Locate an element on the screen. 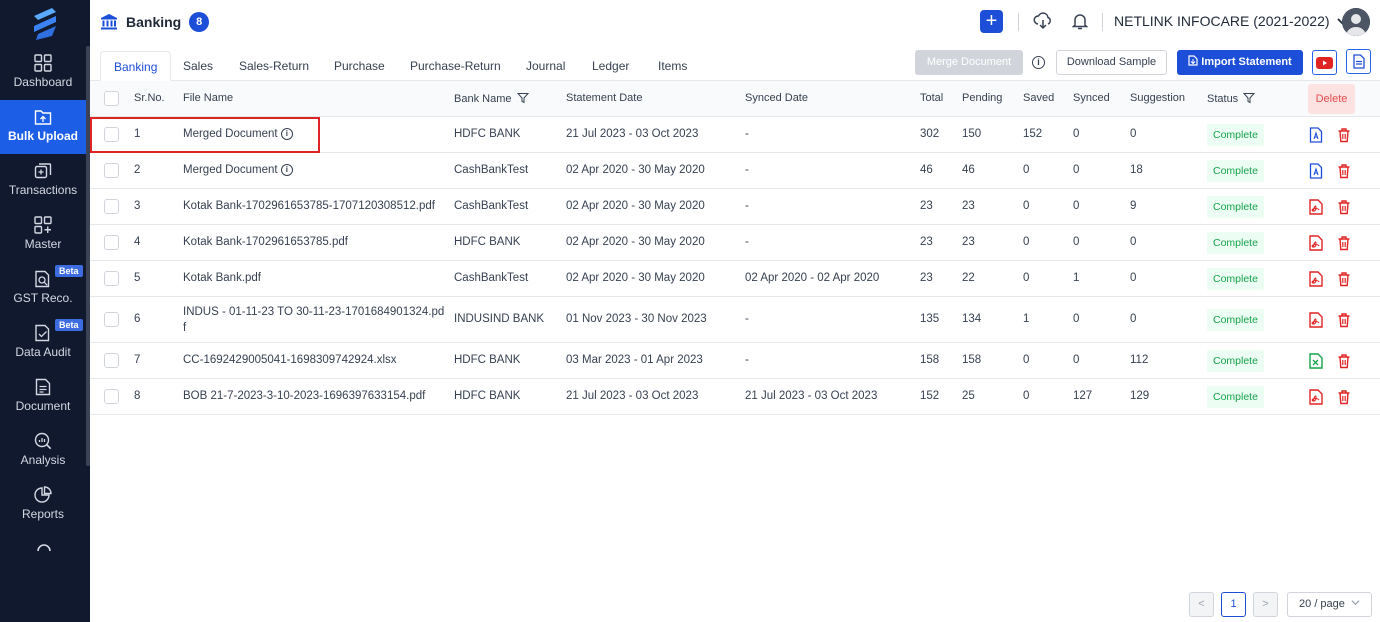 The image size is (1380, 622). sr-no: 8 is located at coordinates (137, 396).